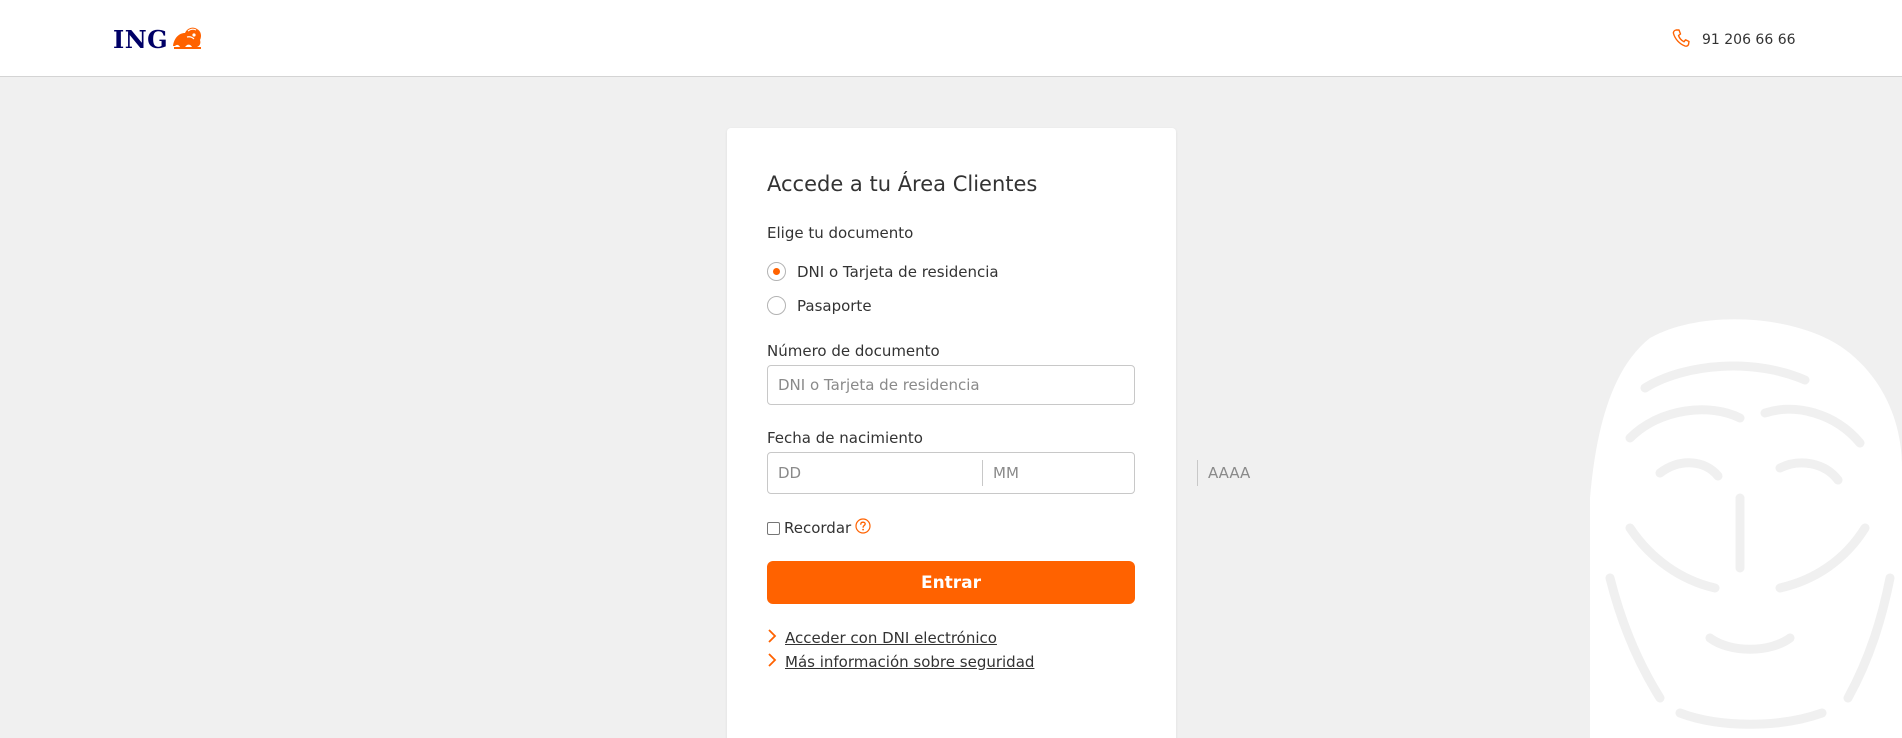 The width and height of the screenshot is (1902, 738). What do you see at coordinates (891, 638) in the screenshot?
I see `dnie-link: Acceder con DNI electrónico` at bounding box center [891, 638].